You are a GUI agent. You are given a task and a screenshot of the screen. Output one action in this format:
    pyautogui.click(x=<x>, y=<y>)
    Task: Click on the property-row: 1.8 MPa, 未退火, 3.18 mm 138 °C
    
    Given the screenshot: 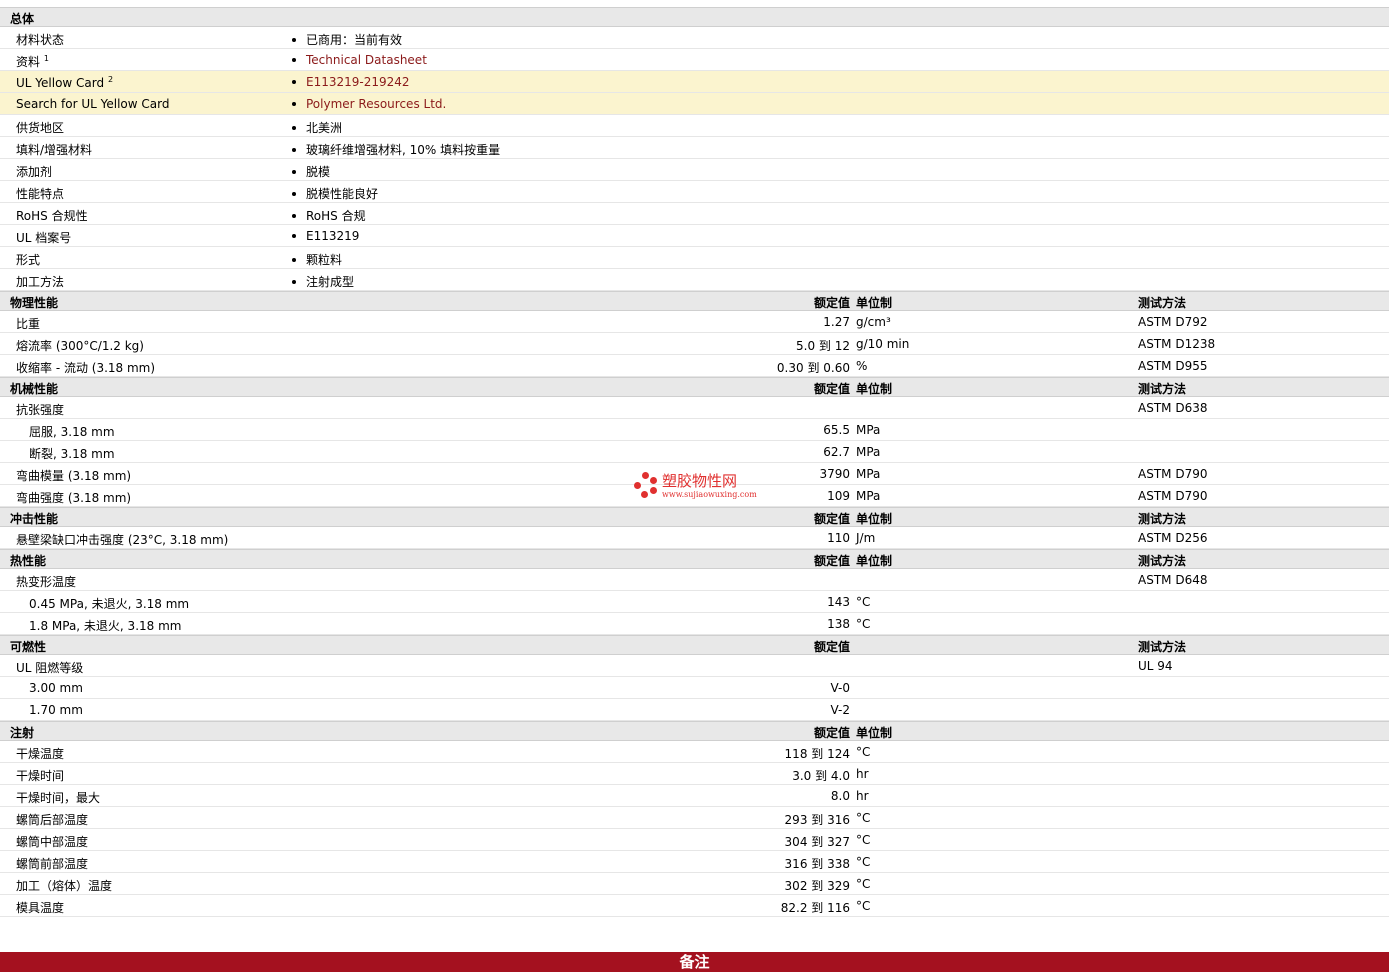 What is the action you would take?
    pyautogui.click(x=694, y=624)
    